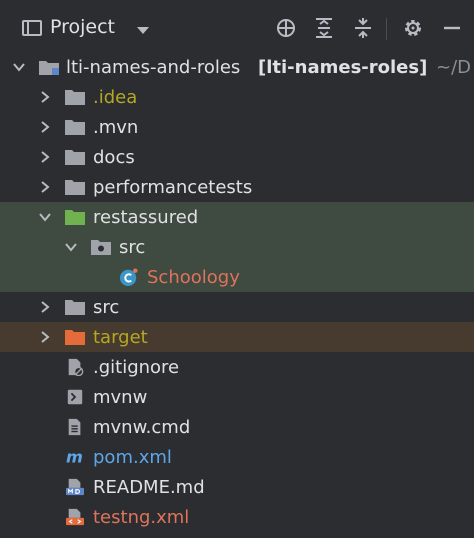 The image size is (474, 538). I want to click on maven-icon: m, so click(74, 457).